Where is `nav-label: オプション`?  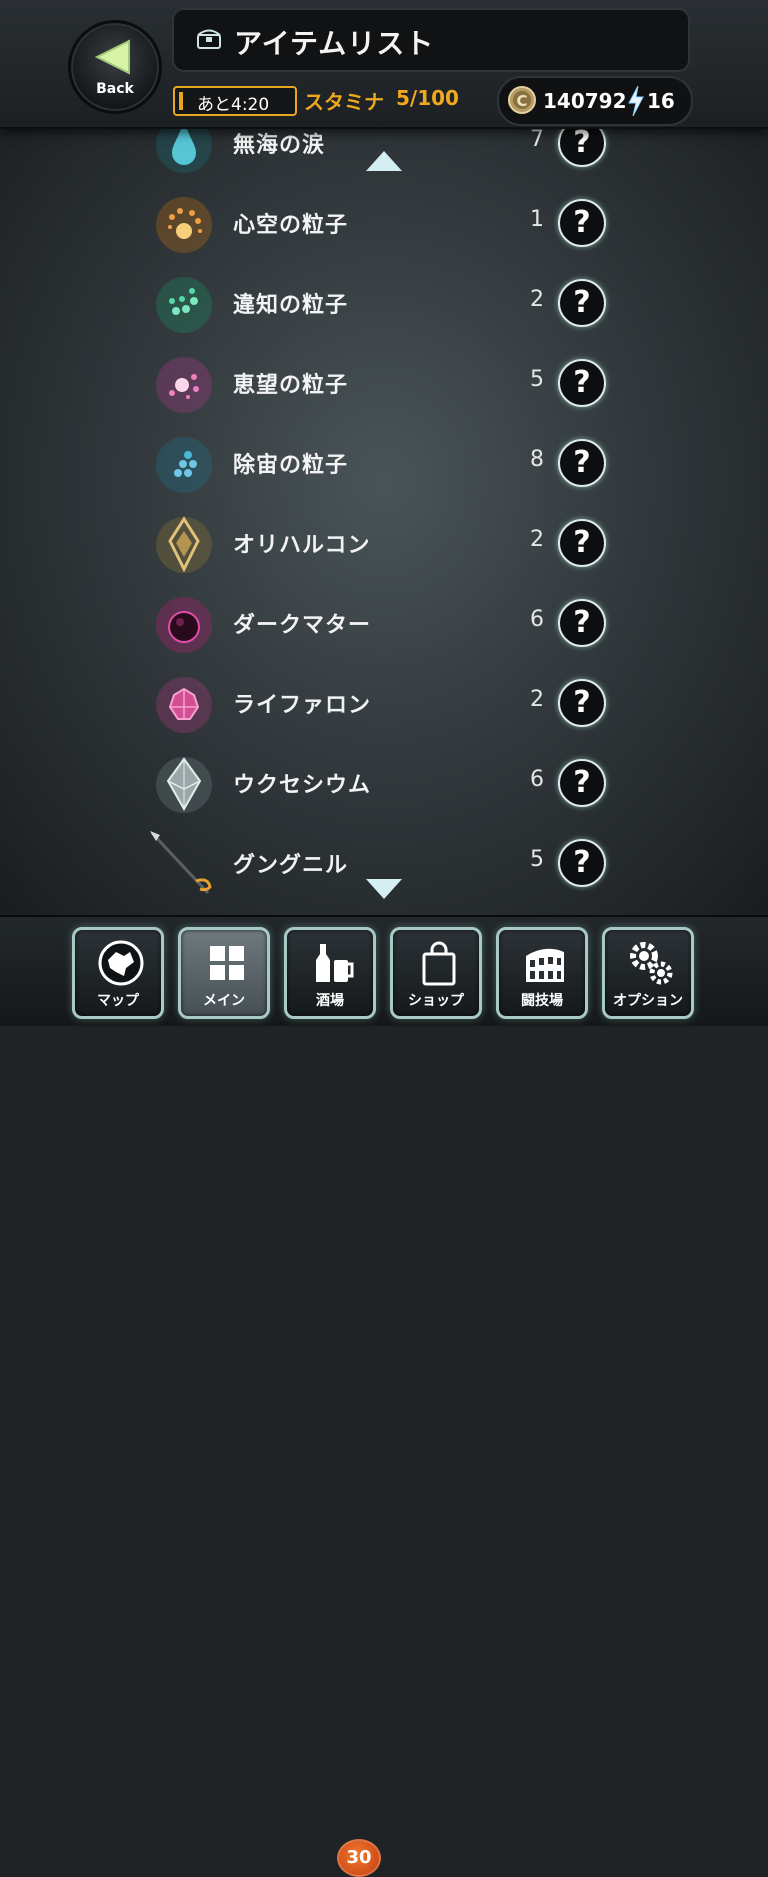
nav-label: オプション is located at coordinates (648, 1001).